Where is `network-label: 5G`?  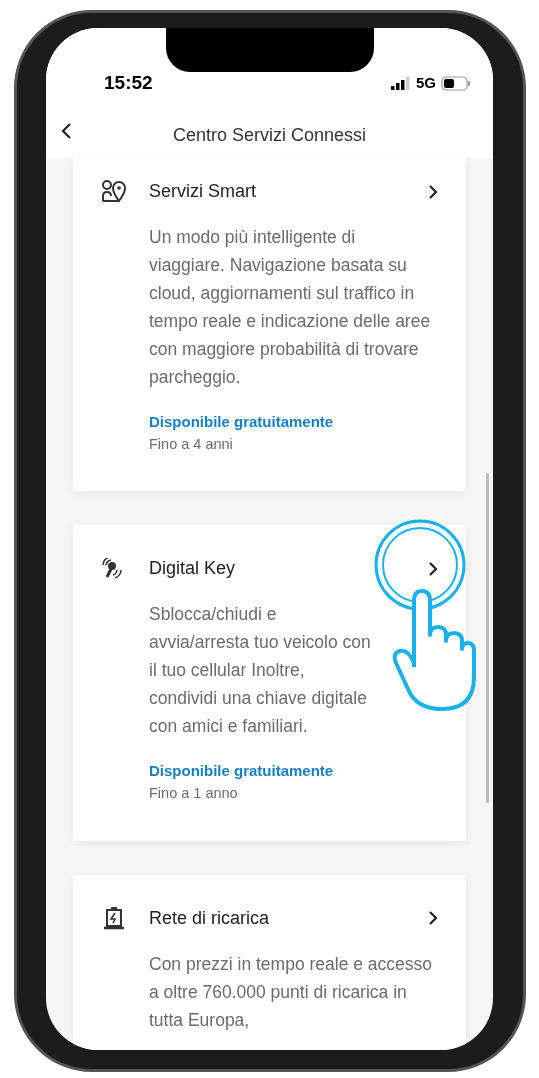
network-label: 5G is located at coordinates (426, 83).